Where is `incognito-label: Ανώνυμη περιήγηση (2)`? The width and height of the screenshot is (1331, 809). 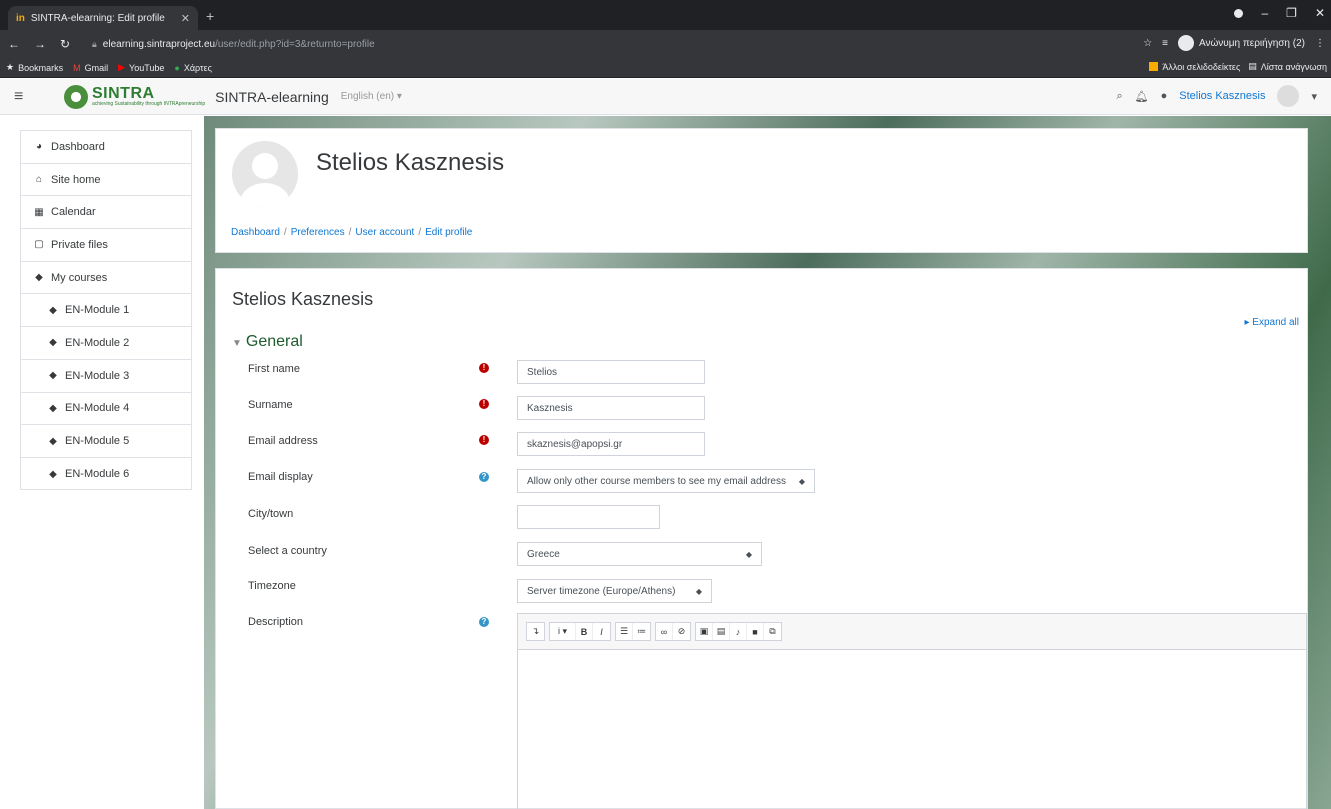
incognito-label: Ανώνυμη περιήγηση (2) is located at coordinates (1252, 43).